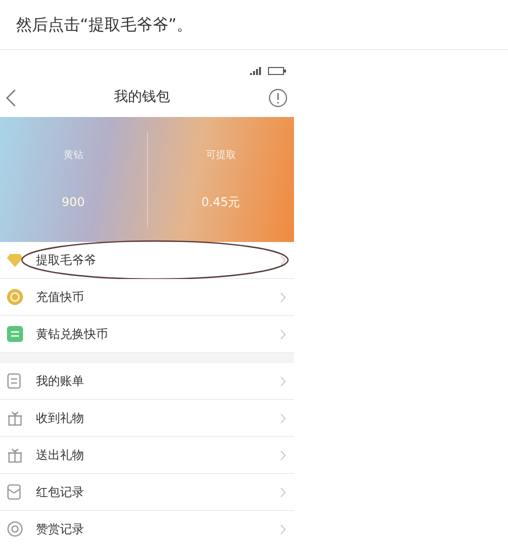 This screenshot has height=545, width=508. I want to click on diamond-icon, so click(15, 260).